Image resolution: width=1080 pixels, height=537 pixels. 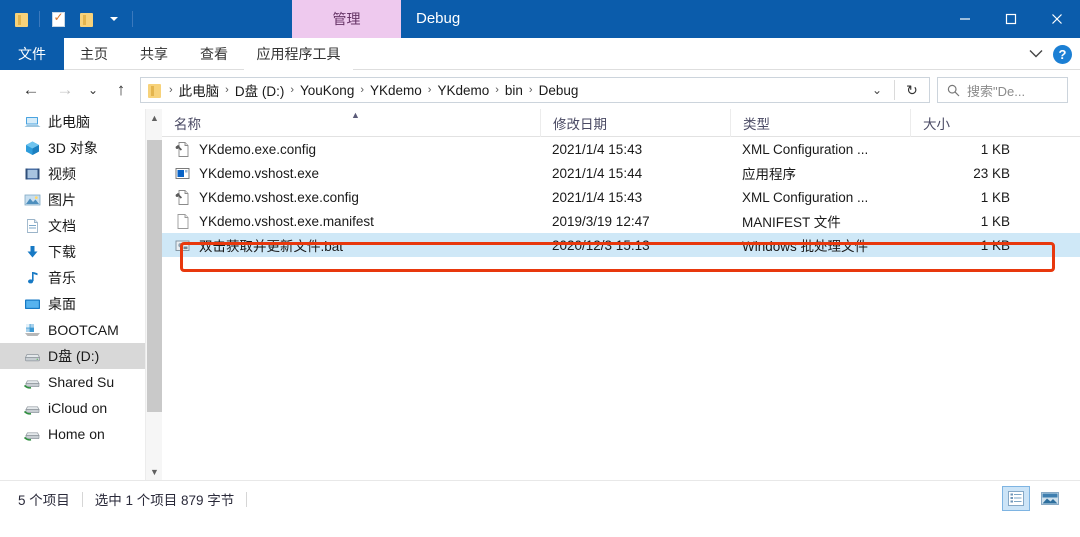 What do you see at coordinates (72, 148) in the screenshot?
I see `sidebar-item-3d-objects: 3D 对象` at bounding box center [72, 148].